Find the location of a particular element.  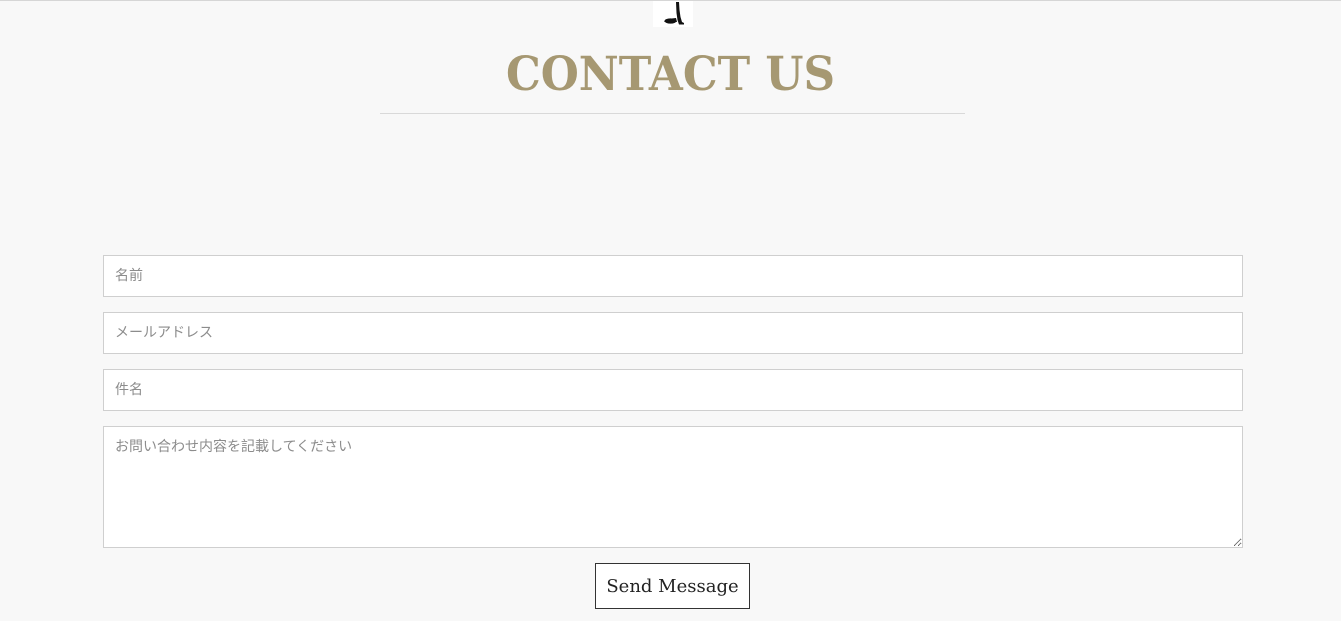

page-title: CONTACT US is located at coordinates (670, 74).